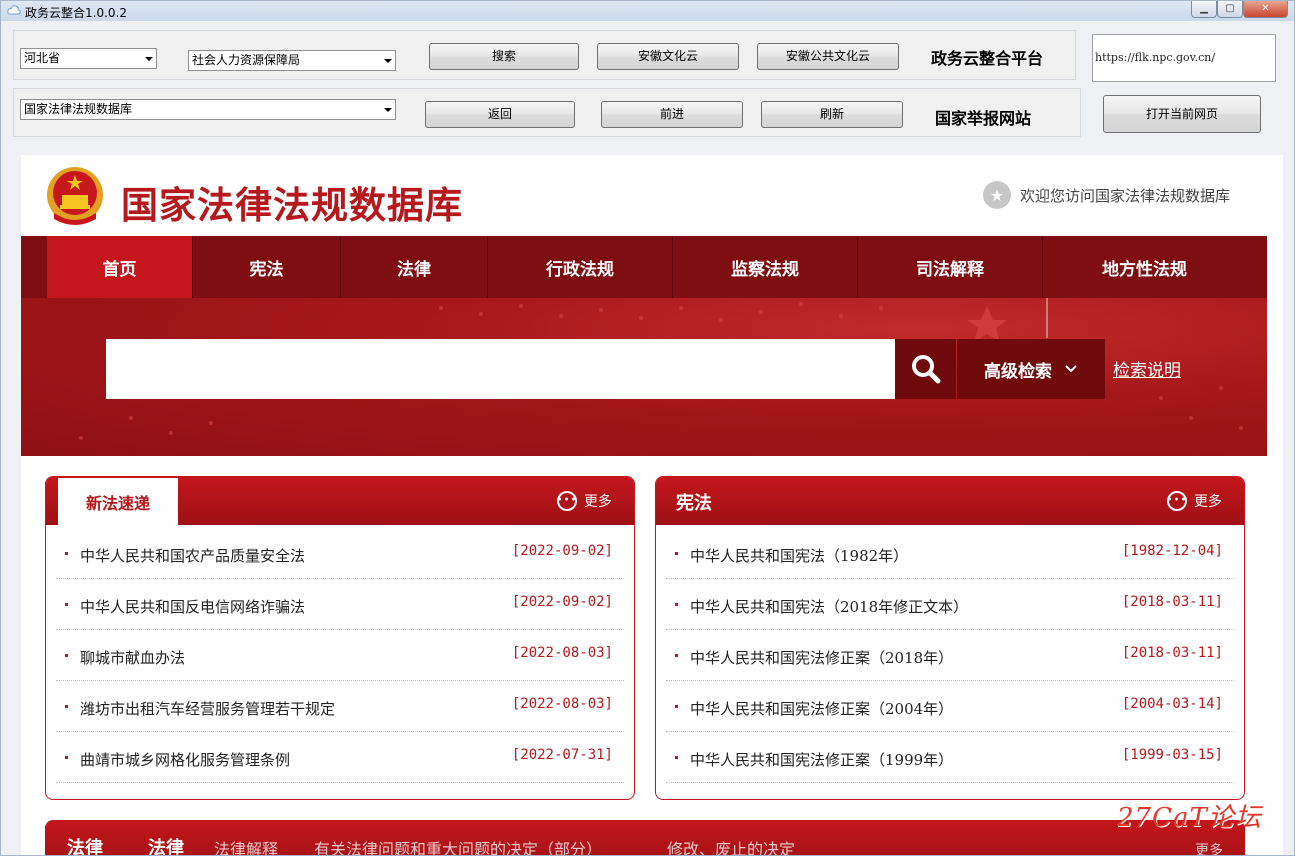 The width and height of the screenshot is (1295, 856). Describe the element at coordinates (668, 56) in the screenshot. I see `anhui-culture-button: 安徽文化云` at that location.